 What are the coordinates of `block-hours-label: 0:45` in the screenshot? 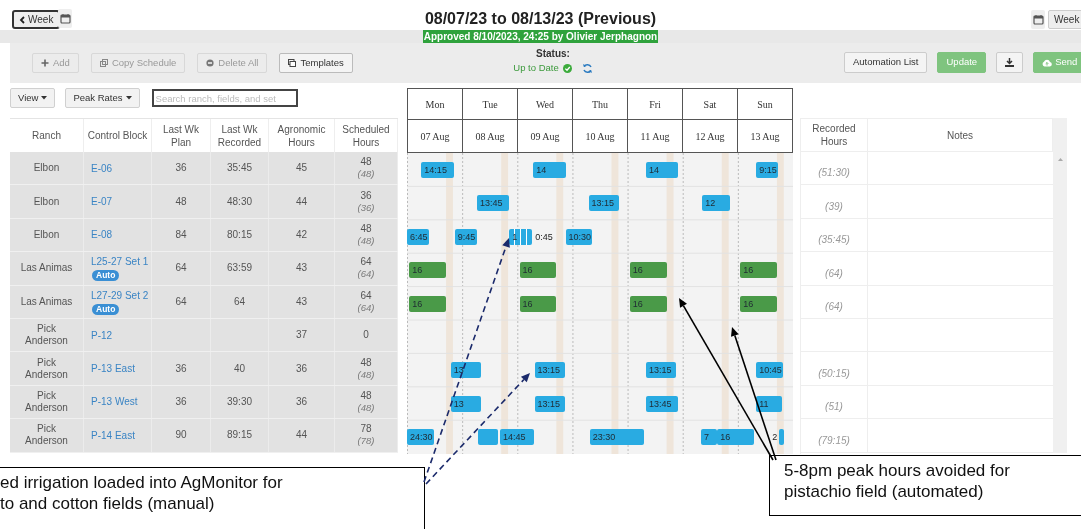 It's located at (543, 237).